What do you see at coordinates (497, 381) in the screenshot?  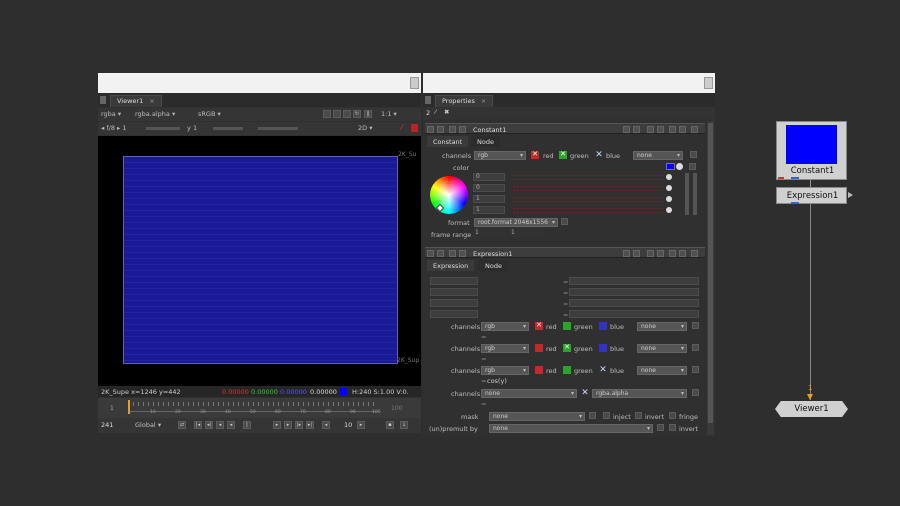 I see `expression-text: cos(y)` at bounding box center [497, 381].